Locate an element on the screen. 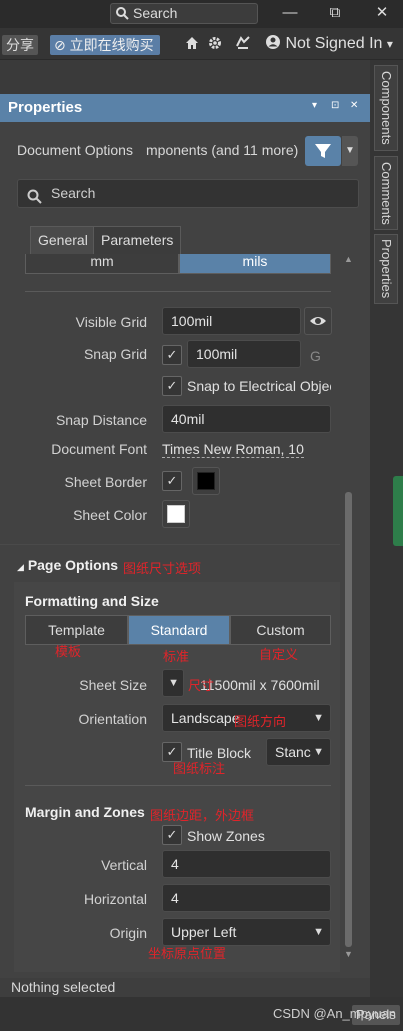 Image resolution: width=403 pixels, height=1031 pixels. orientation-label: Orientation is located at coordinates (112, 719).